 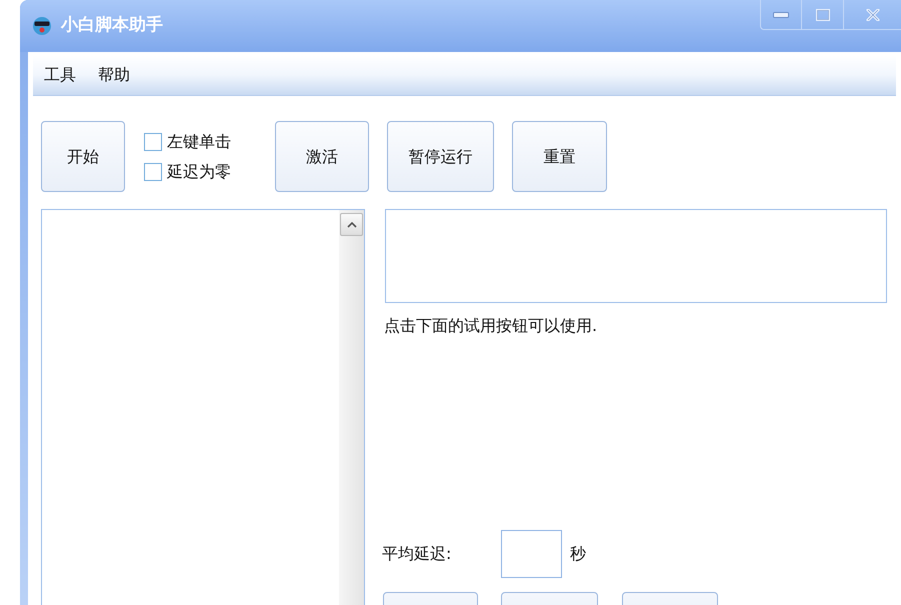 What do you see at coordinates (351, 407) in the screenshot?
I see `scrollbar` at bounding box center [351, 407].